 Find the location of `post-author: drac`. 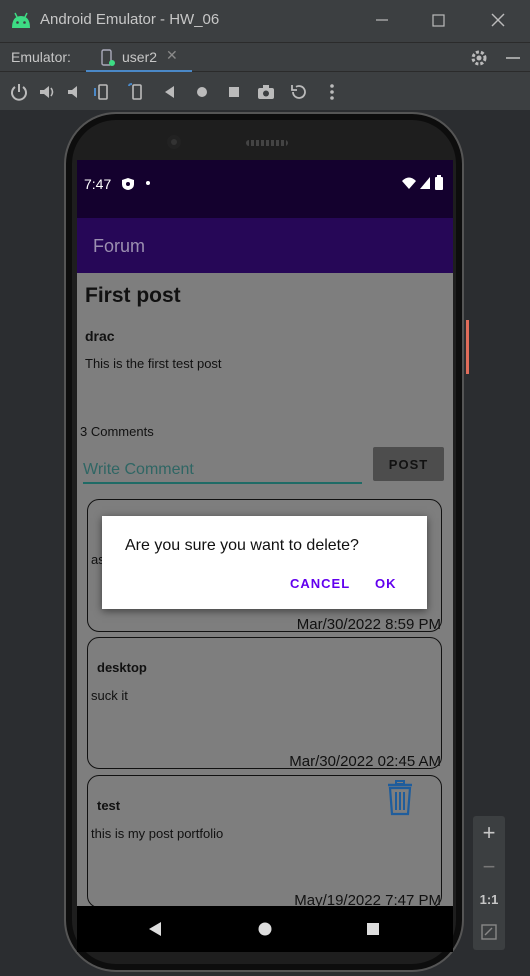

post-author: drac is located at coordinates (100, 336).